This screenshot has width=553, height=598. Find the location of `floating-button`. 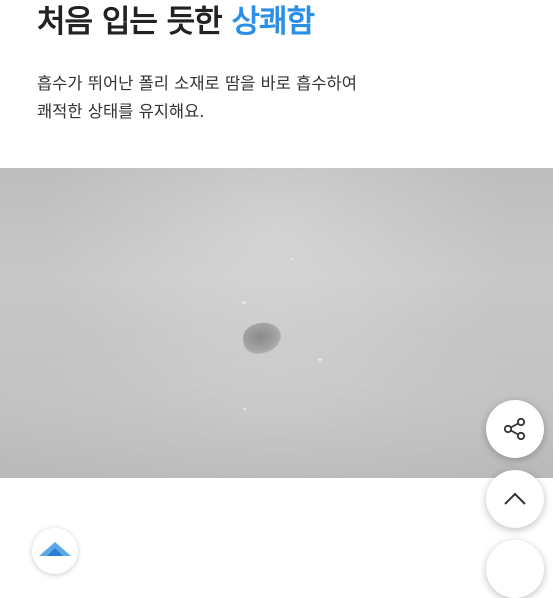

floating-button is located at coordinates (515, 569).